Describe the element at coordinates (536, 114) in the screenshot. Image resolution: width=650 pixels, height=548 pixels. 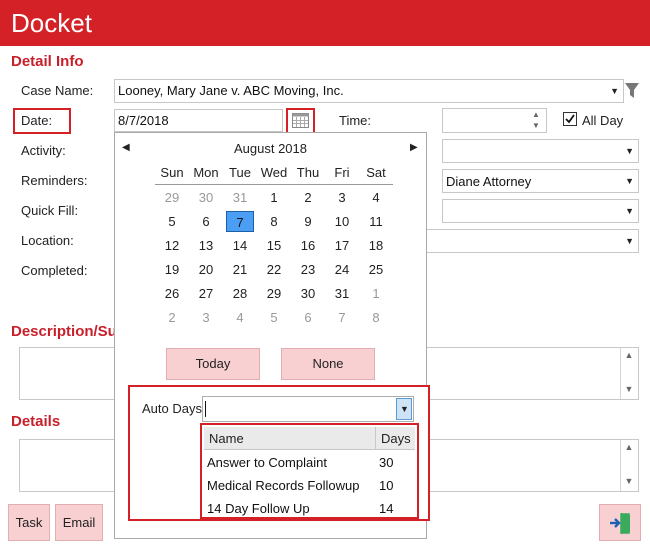
I see `time-up-icon: ▲` at that location.